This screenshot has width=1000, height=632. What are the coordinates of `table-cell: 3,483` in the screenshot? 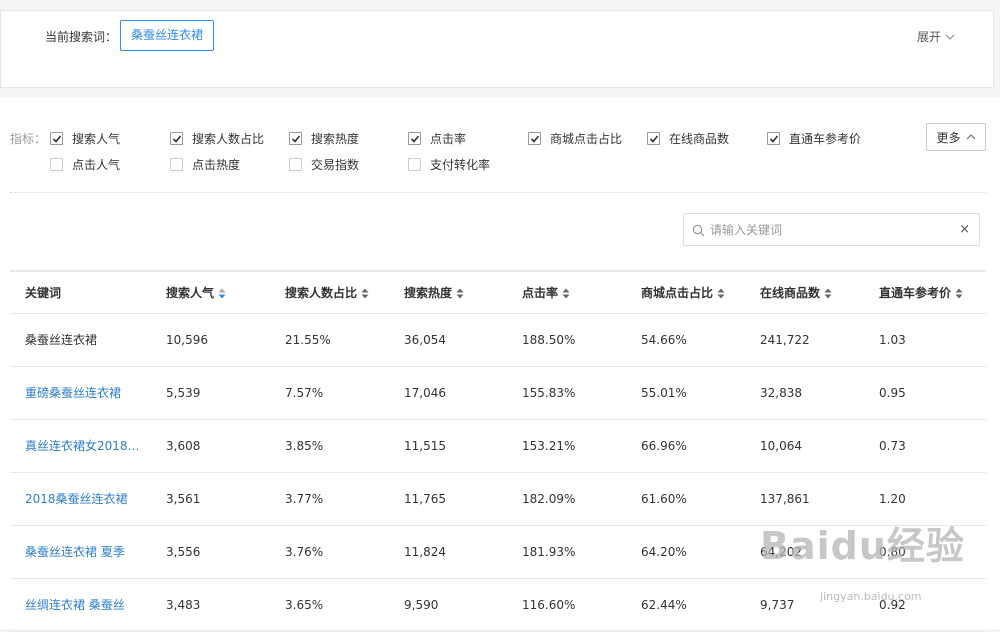 It's located at (183, 604).